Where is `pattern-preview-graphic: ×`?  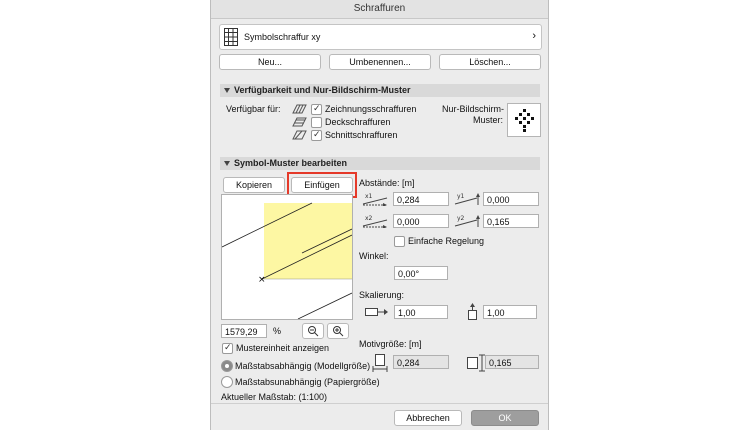
pattern-preview-graphic: × is located at coordinates (287, 260).